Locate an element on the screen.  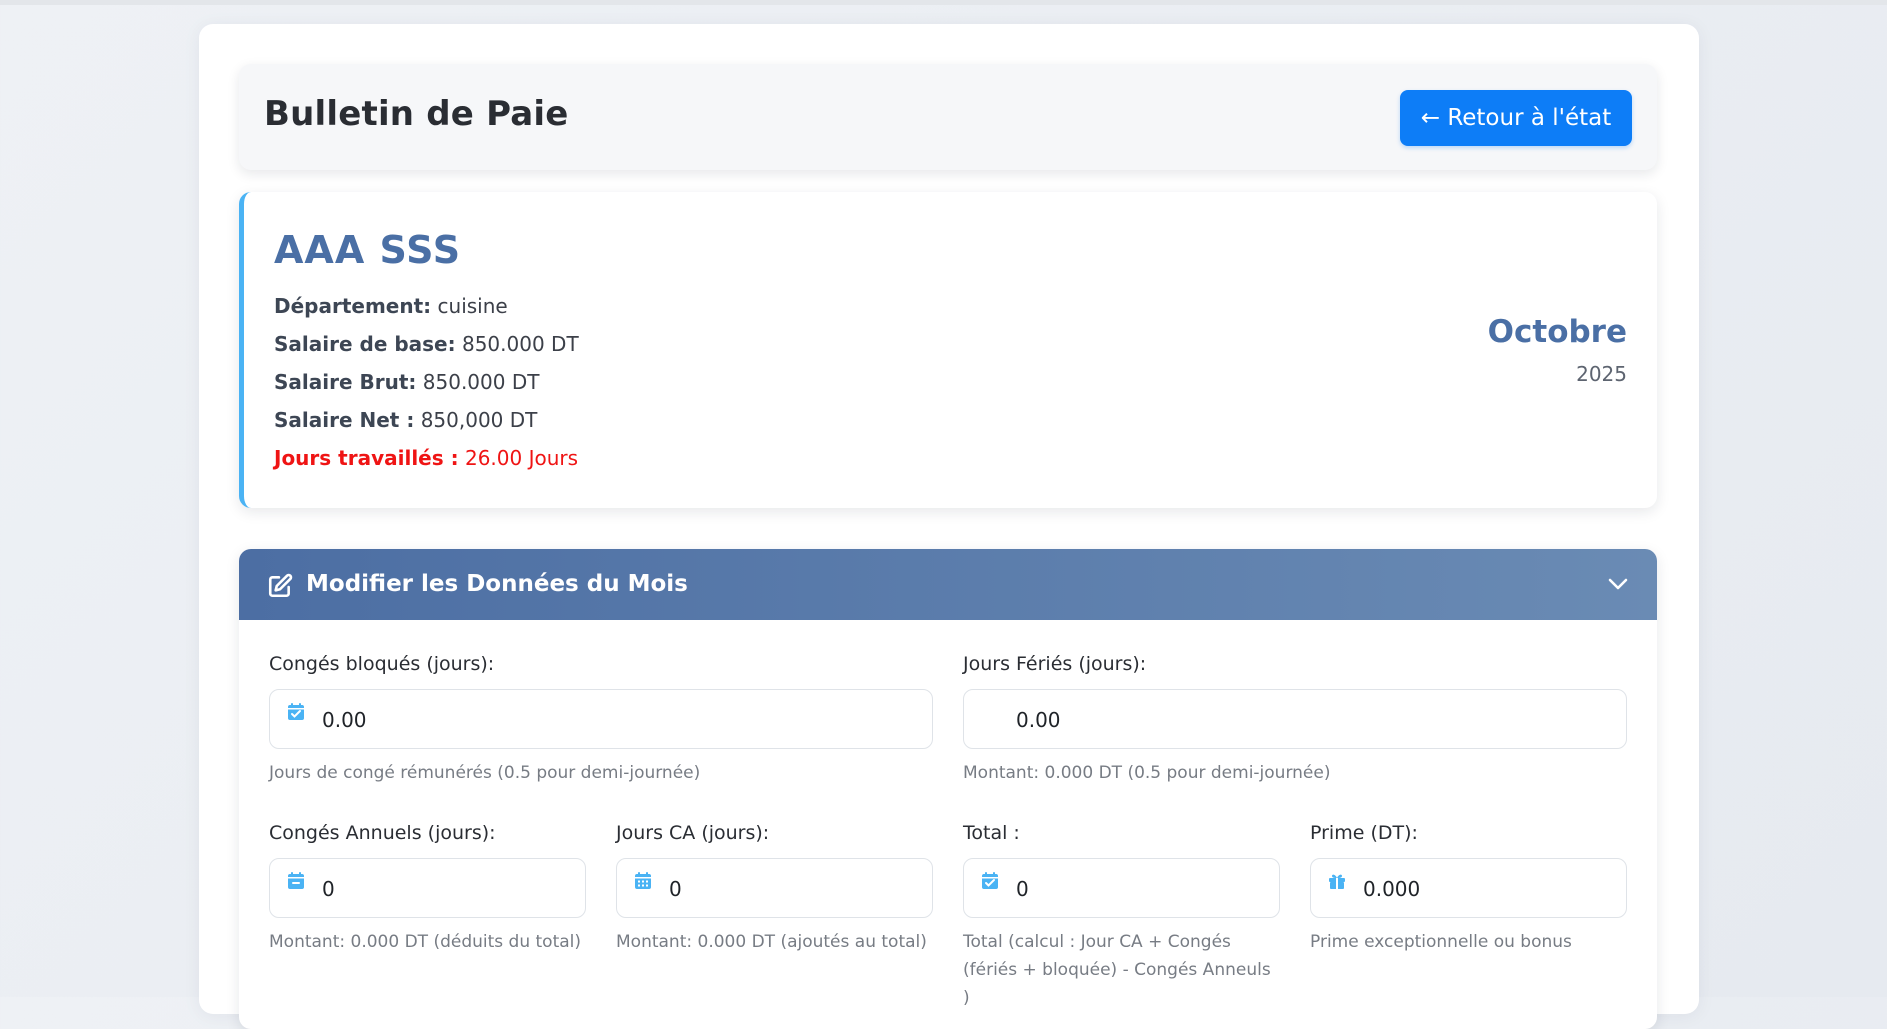
jours-ca-help: Montant: 0.000 DT (ajoutés au total) is located at coordinates (771, 942).